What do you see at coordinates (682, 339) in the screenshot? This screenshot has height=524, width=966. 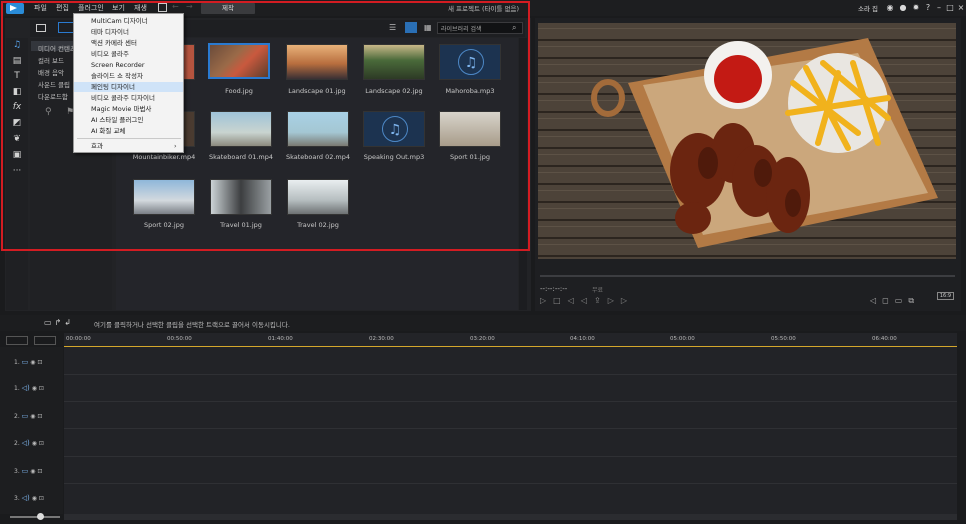 I see `ruler-tick: 05:00:00` at bounding box center [682, 339].